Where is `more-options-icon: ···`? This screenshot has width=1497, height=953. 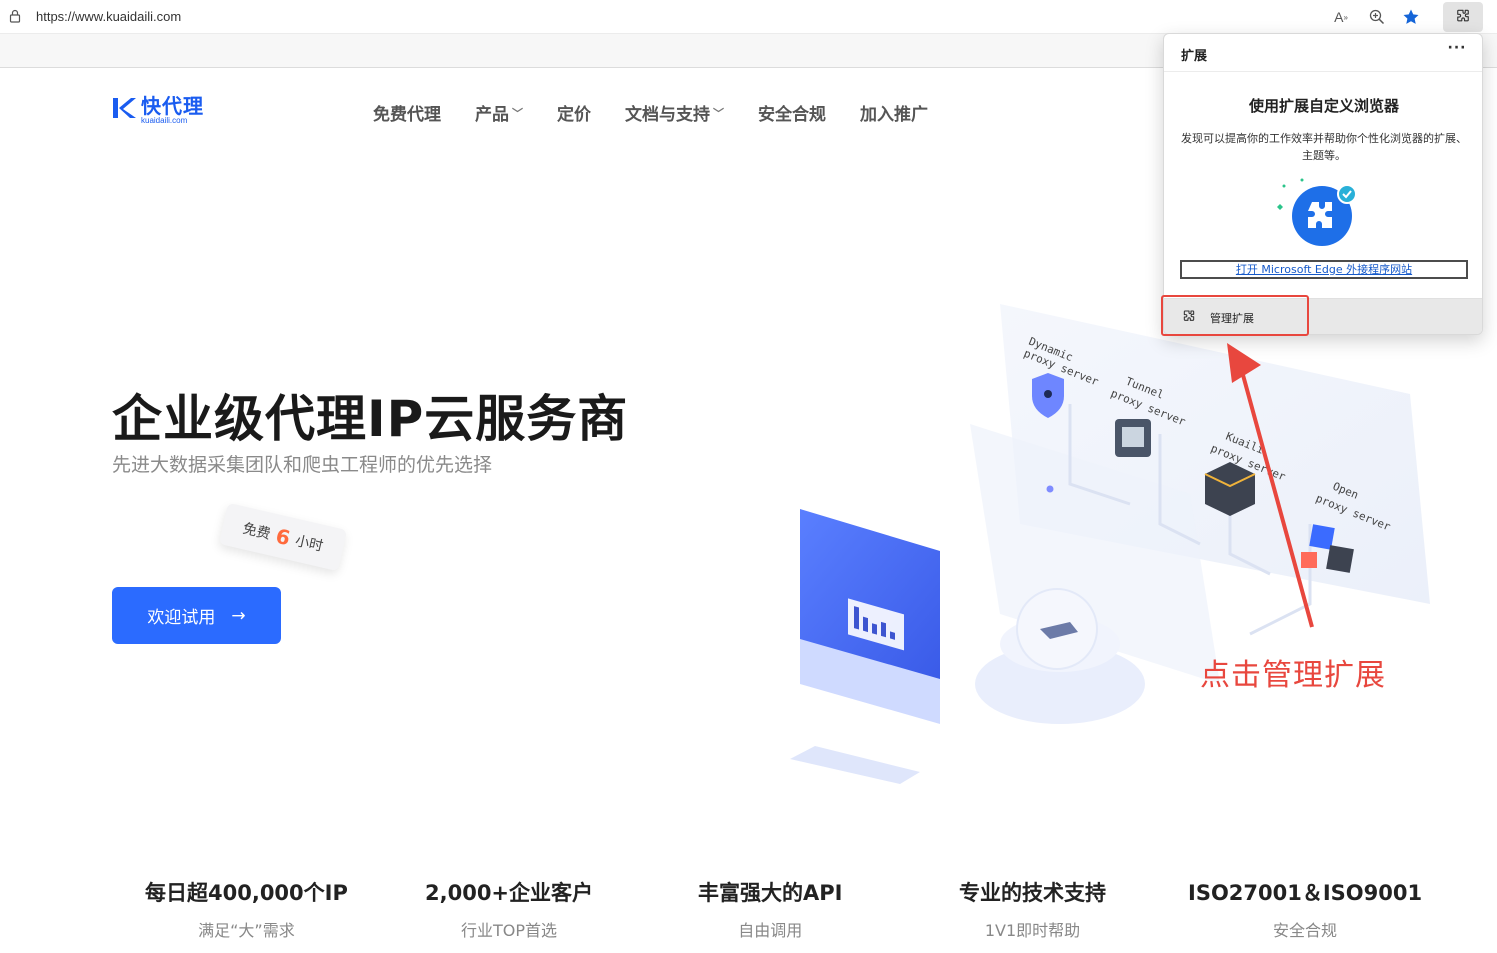
more-options-icon: ··· is located at coordinates (1457, 52).